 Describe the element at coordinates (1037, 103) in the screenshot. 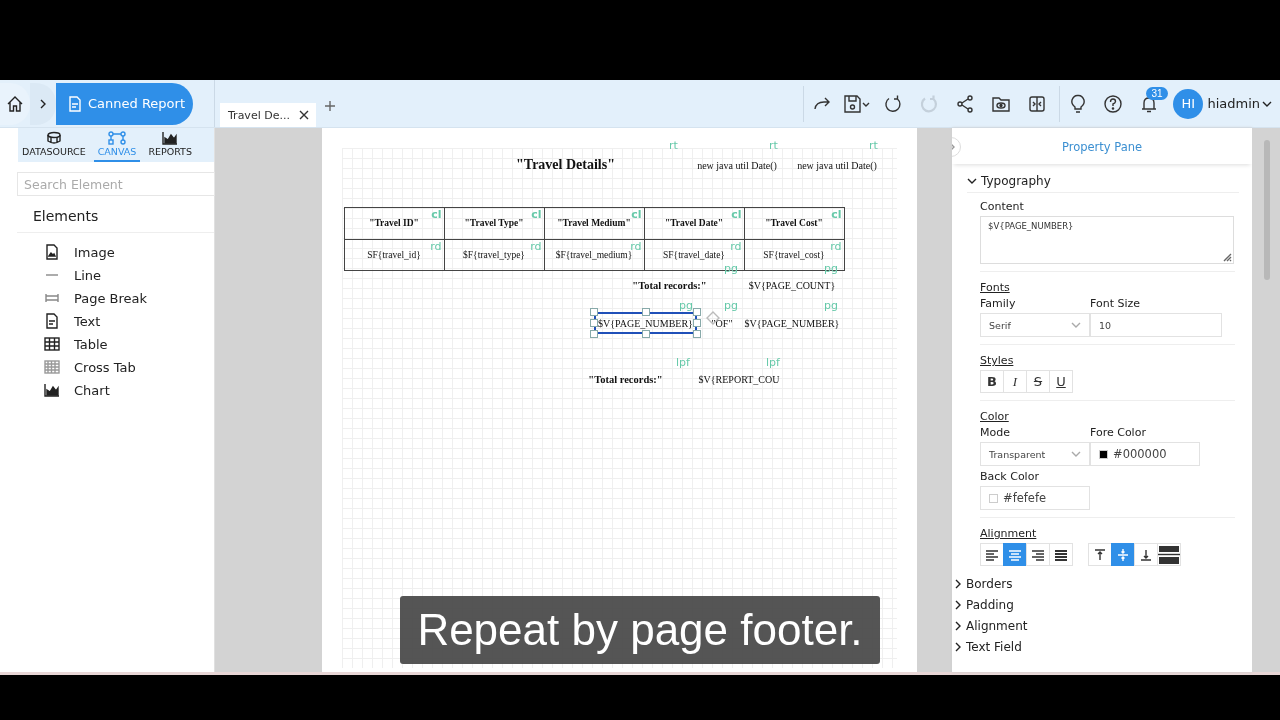

I see `split-panel-icon` at that location.